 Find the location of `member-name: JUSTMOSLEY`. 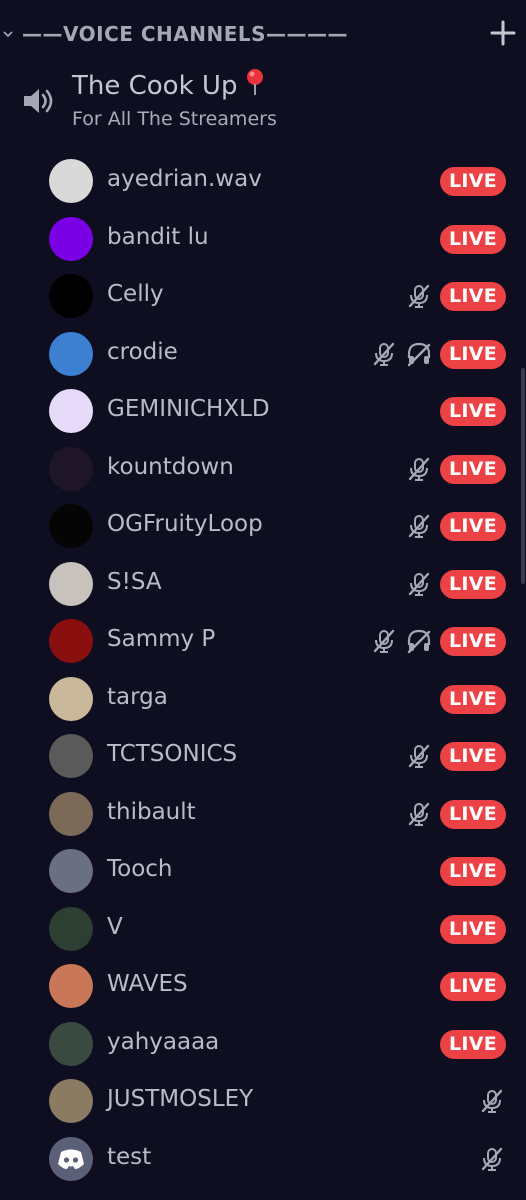

member-name: JUSTMOSLEY is located at coordinates (180, 1099).